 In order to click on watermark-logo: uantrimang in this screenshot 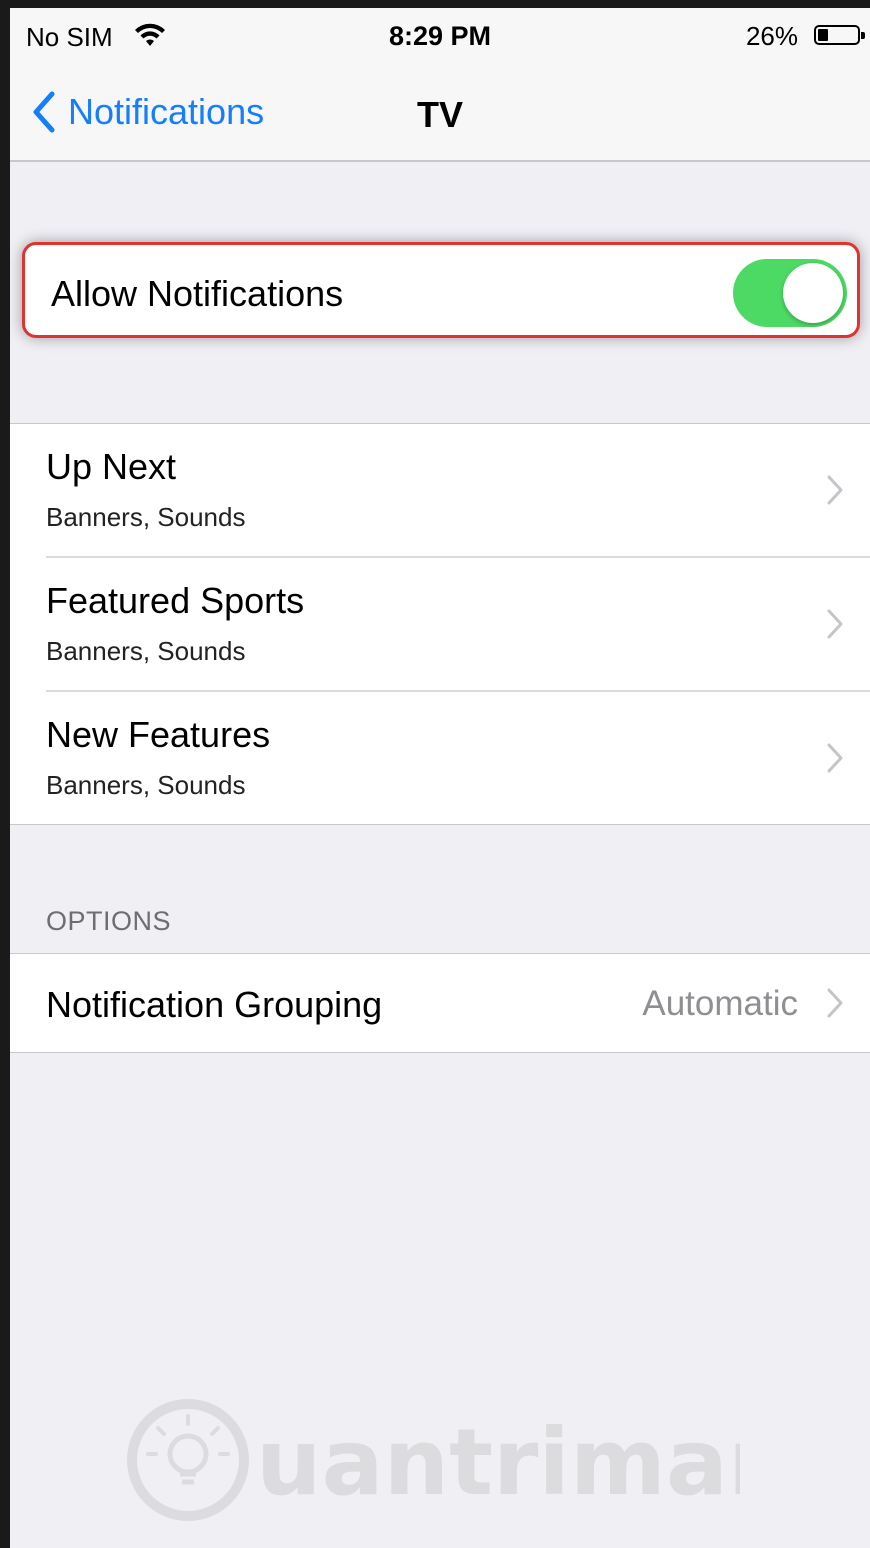, I will do `click(433, 1460)`.